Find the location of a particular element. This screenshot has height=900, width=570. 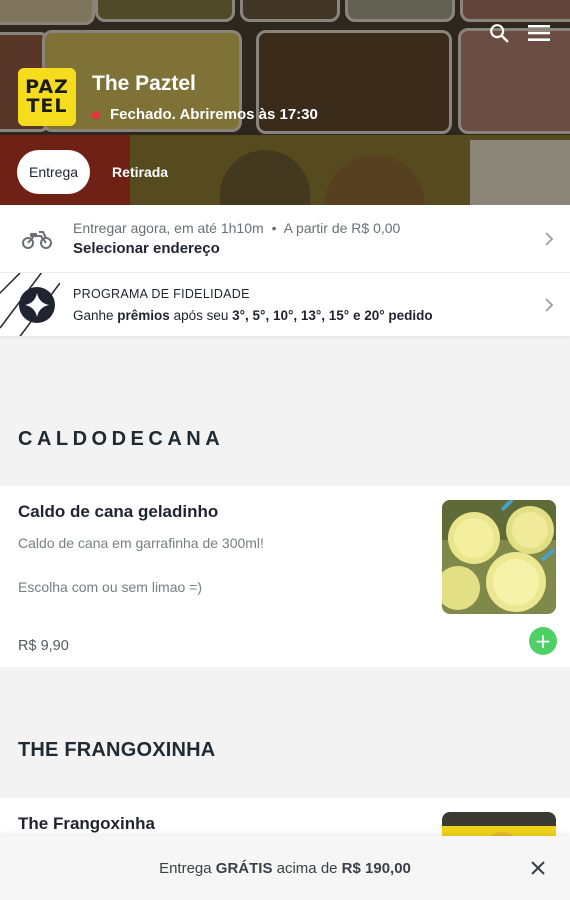

loyalty-sub-bold1: prêmios is located at coordinates (143, 315).